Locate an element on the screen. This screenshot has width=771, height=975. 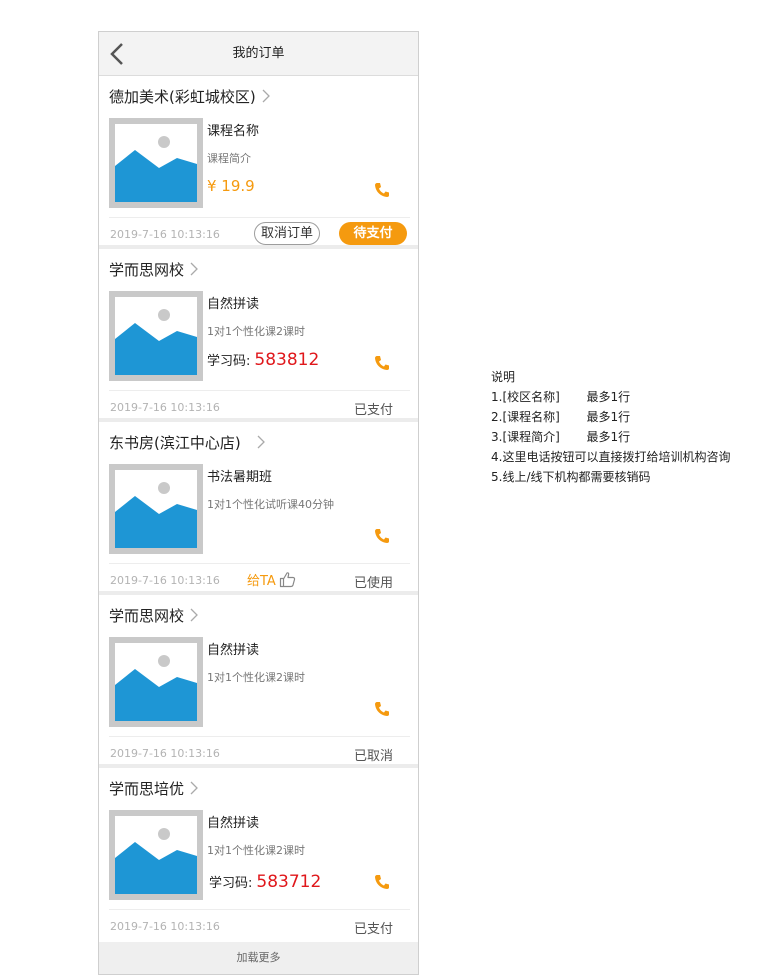
course-name: 课程名称 is located at coordinates (233, 131).